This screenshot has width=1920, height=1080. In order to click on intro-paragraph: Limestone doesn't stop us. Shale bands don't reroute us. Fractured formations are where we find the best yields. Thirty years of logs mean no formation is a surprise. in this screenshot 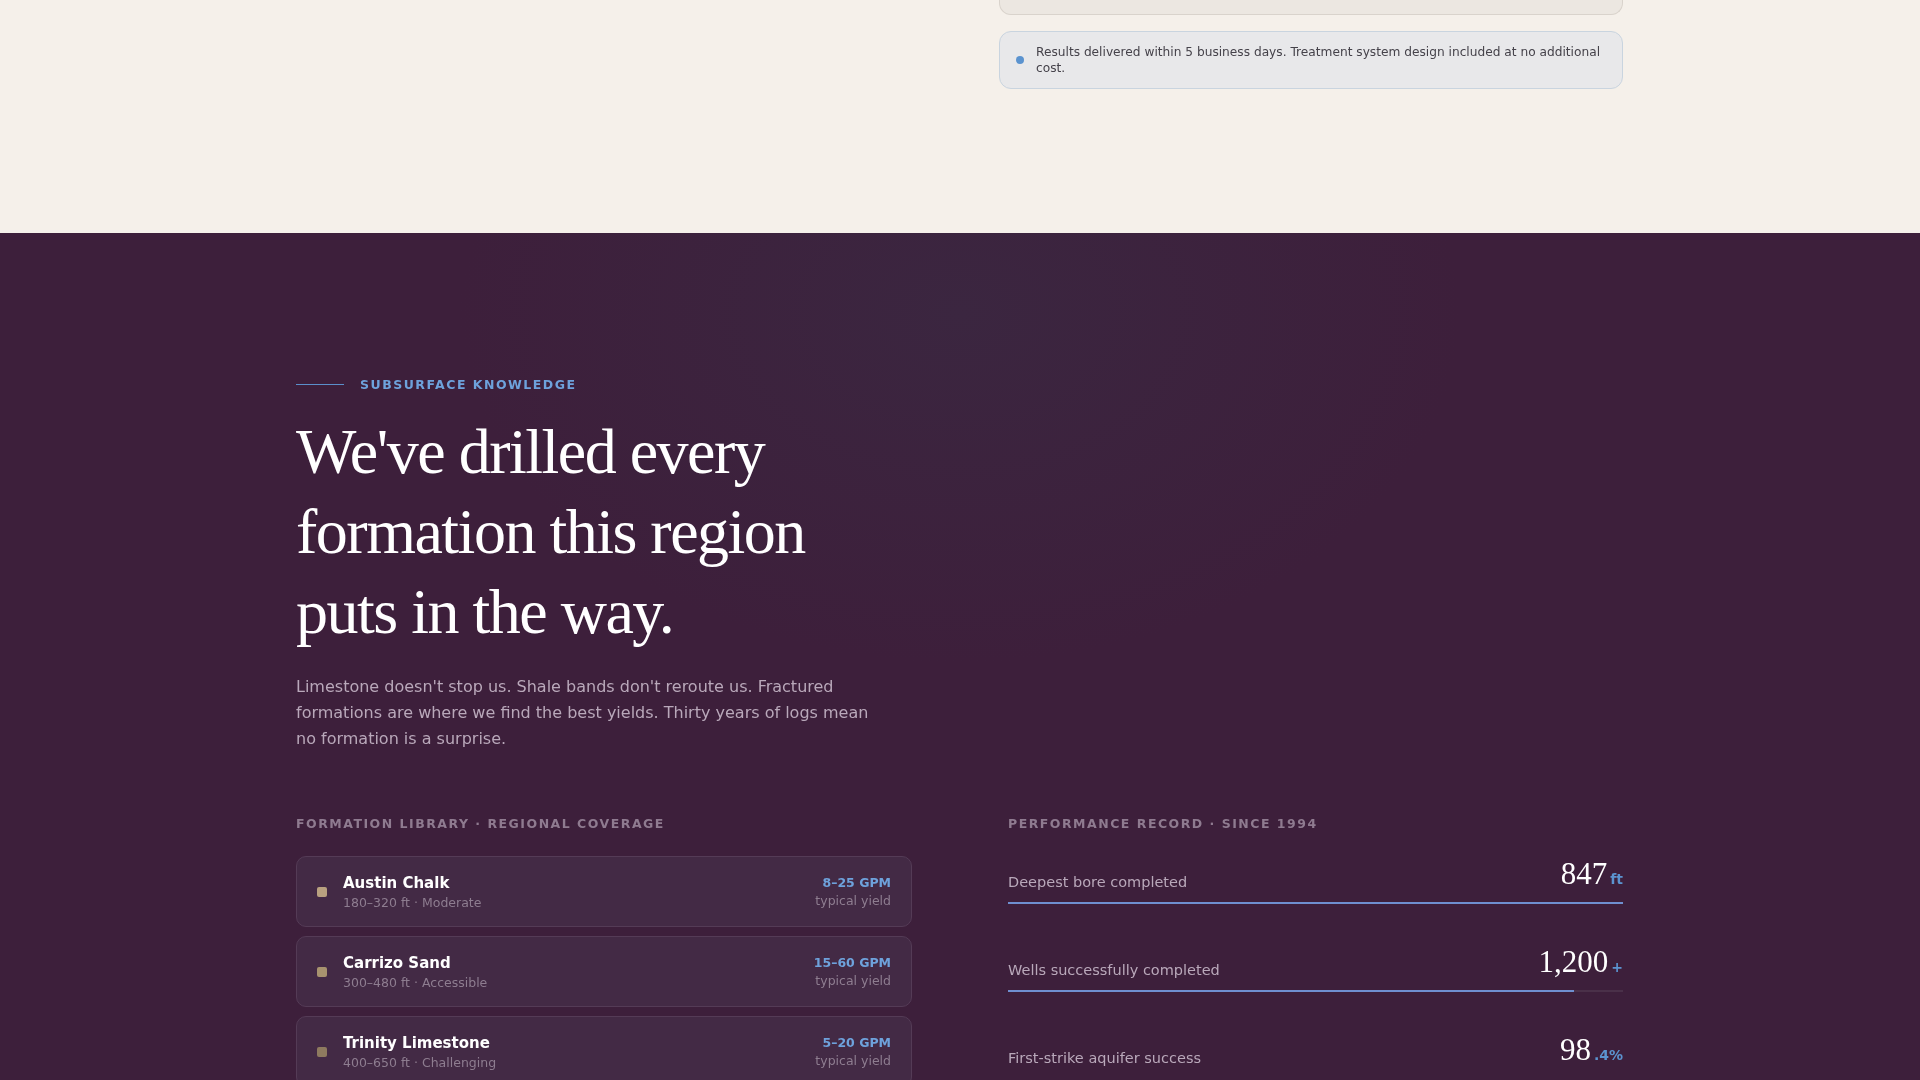, I will do `click(583, 713)`.